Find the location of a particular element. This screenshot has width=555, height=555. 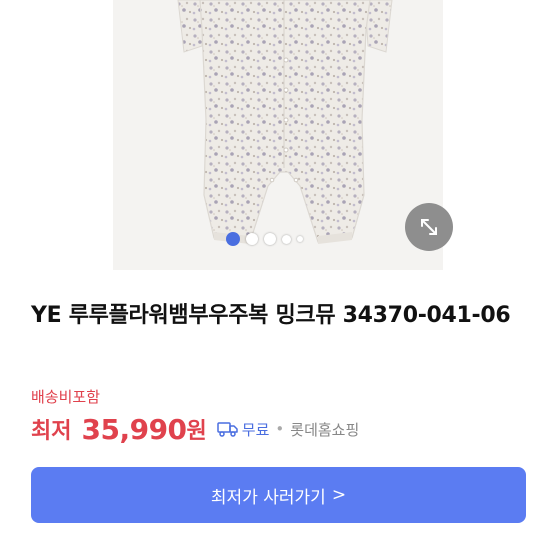

shipping-included-note: 배송비포함 is located at coordinates (66, 397).